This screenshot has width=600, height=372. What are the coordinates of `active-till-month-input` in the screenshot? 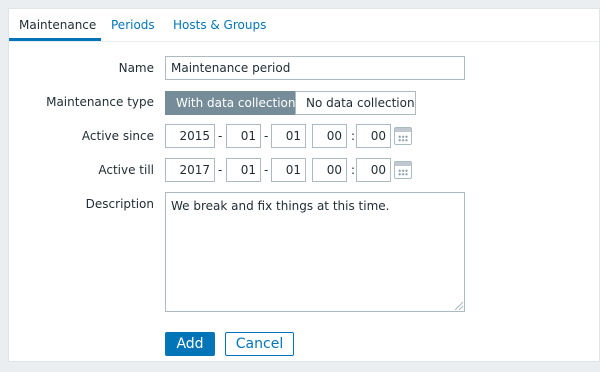 It's located at (243, 170).